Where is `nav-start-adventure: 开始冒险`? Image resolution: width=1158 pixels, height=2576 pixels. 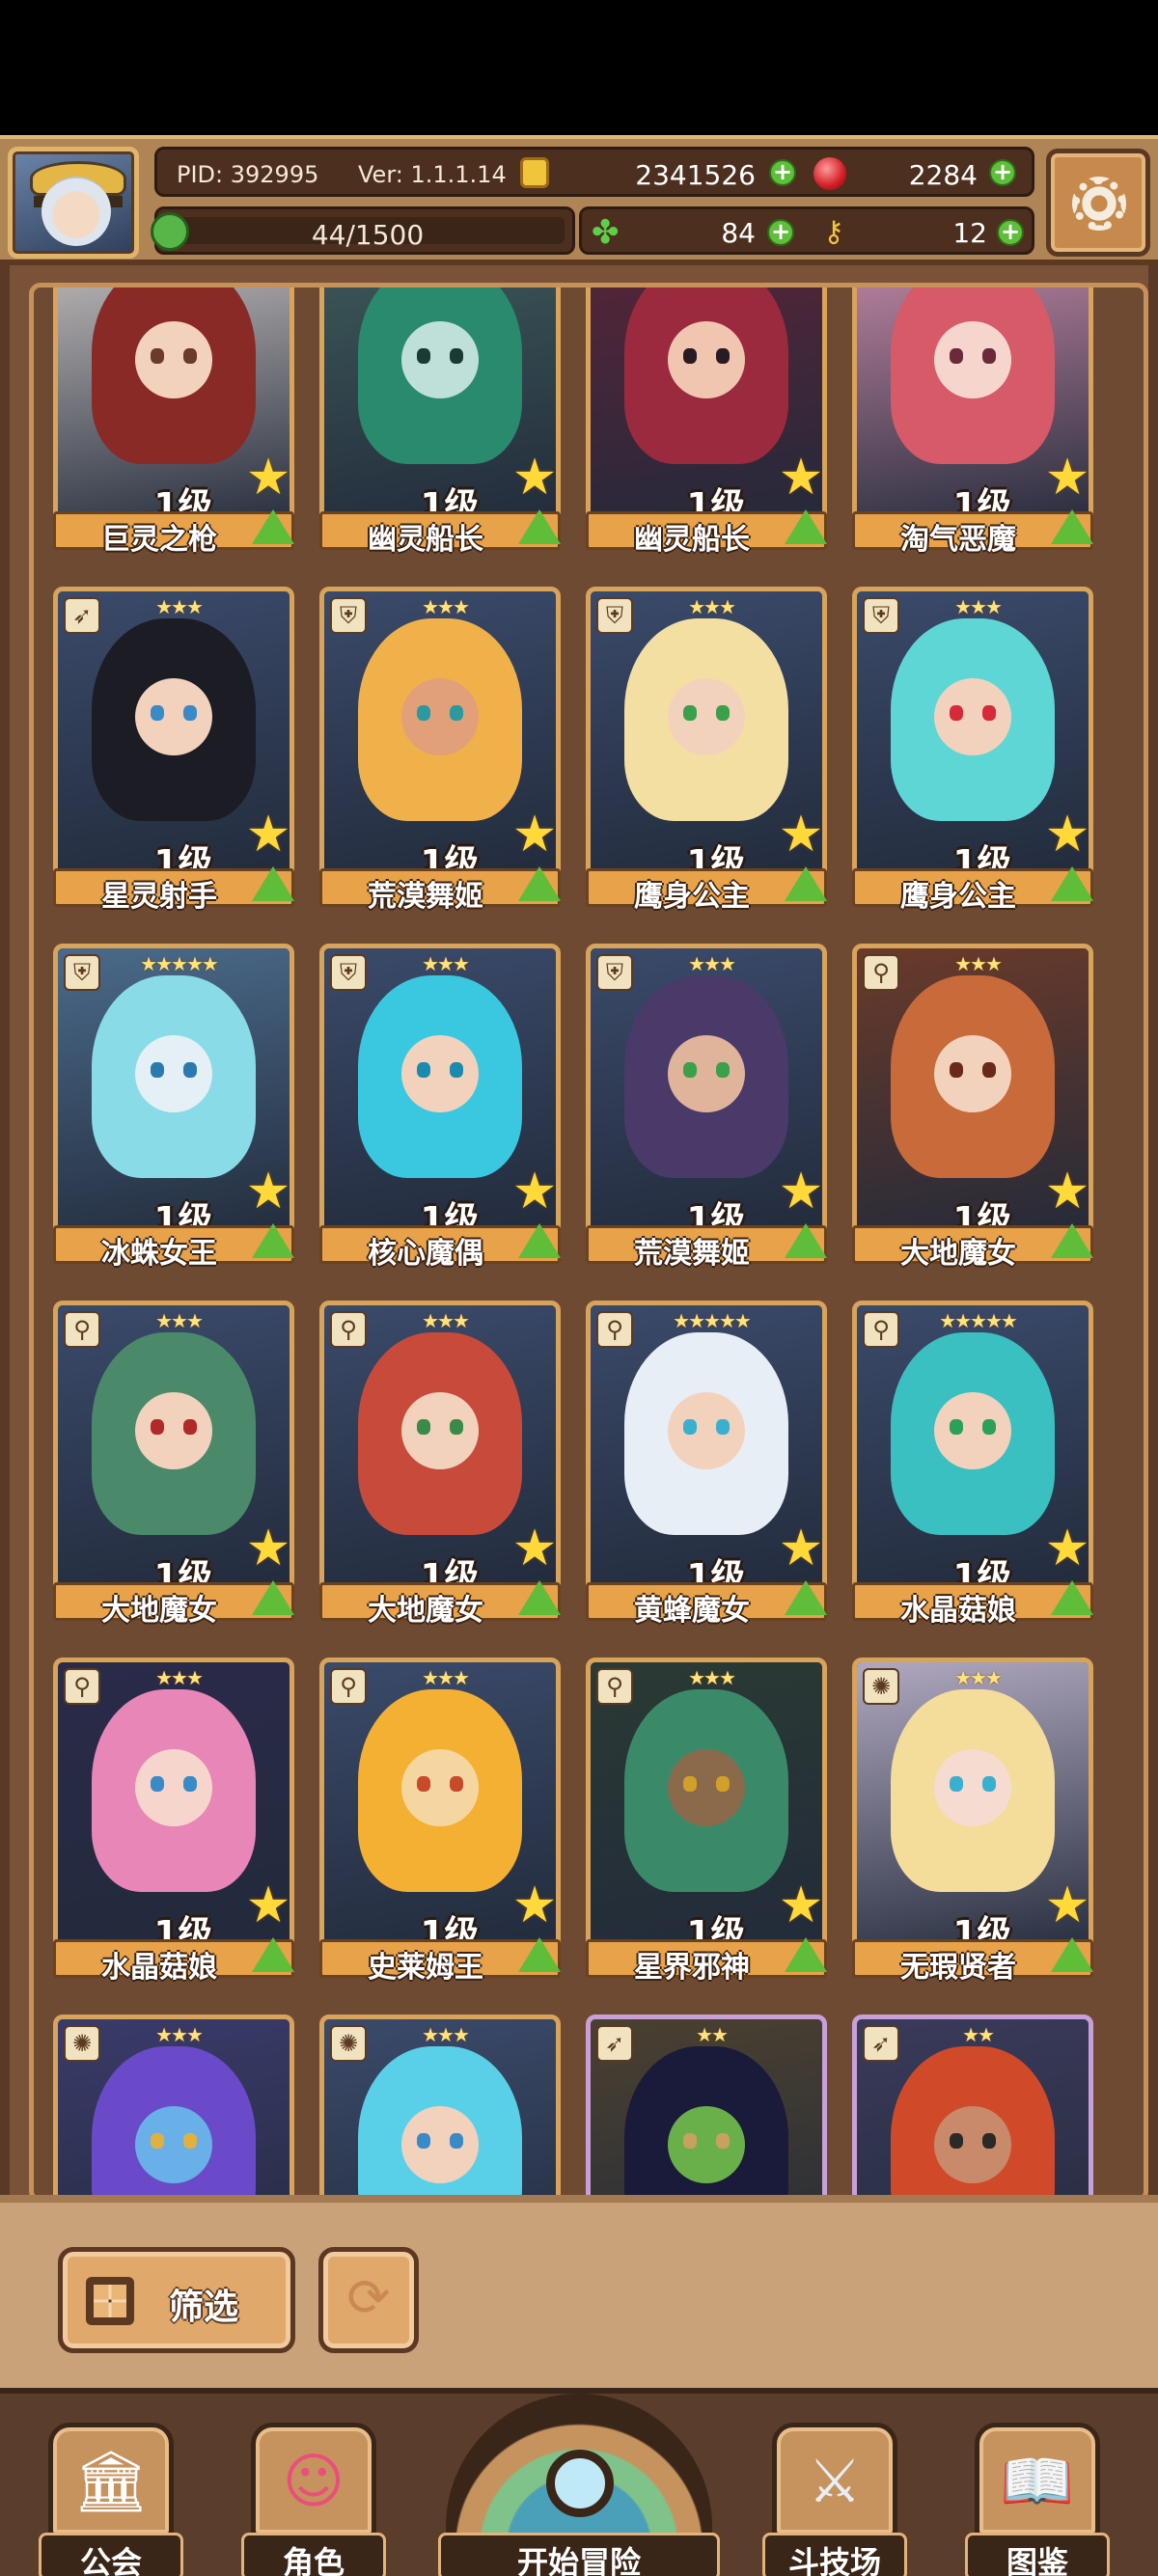
nav-start-adventure: 开始冒险 is located at coordinates (579, 2485).